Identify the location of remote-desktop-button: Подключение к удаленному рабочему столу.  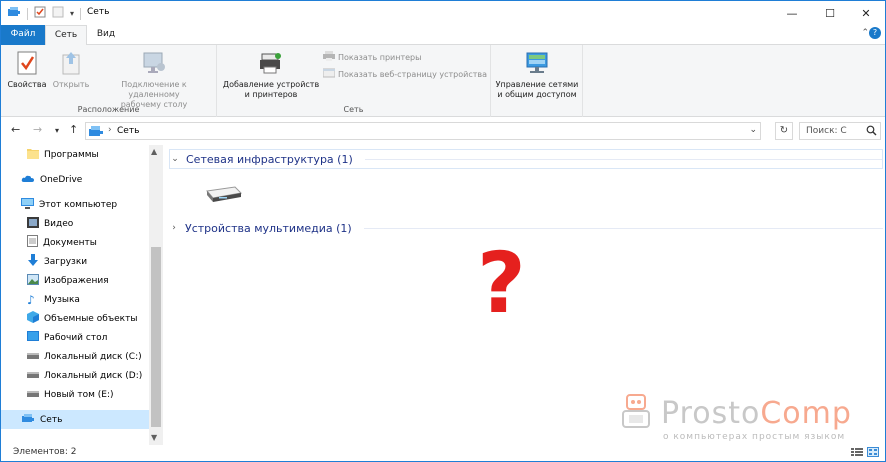
(154, 79).